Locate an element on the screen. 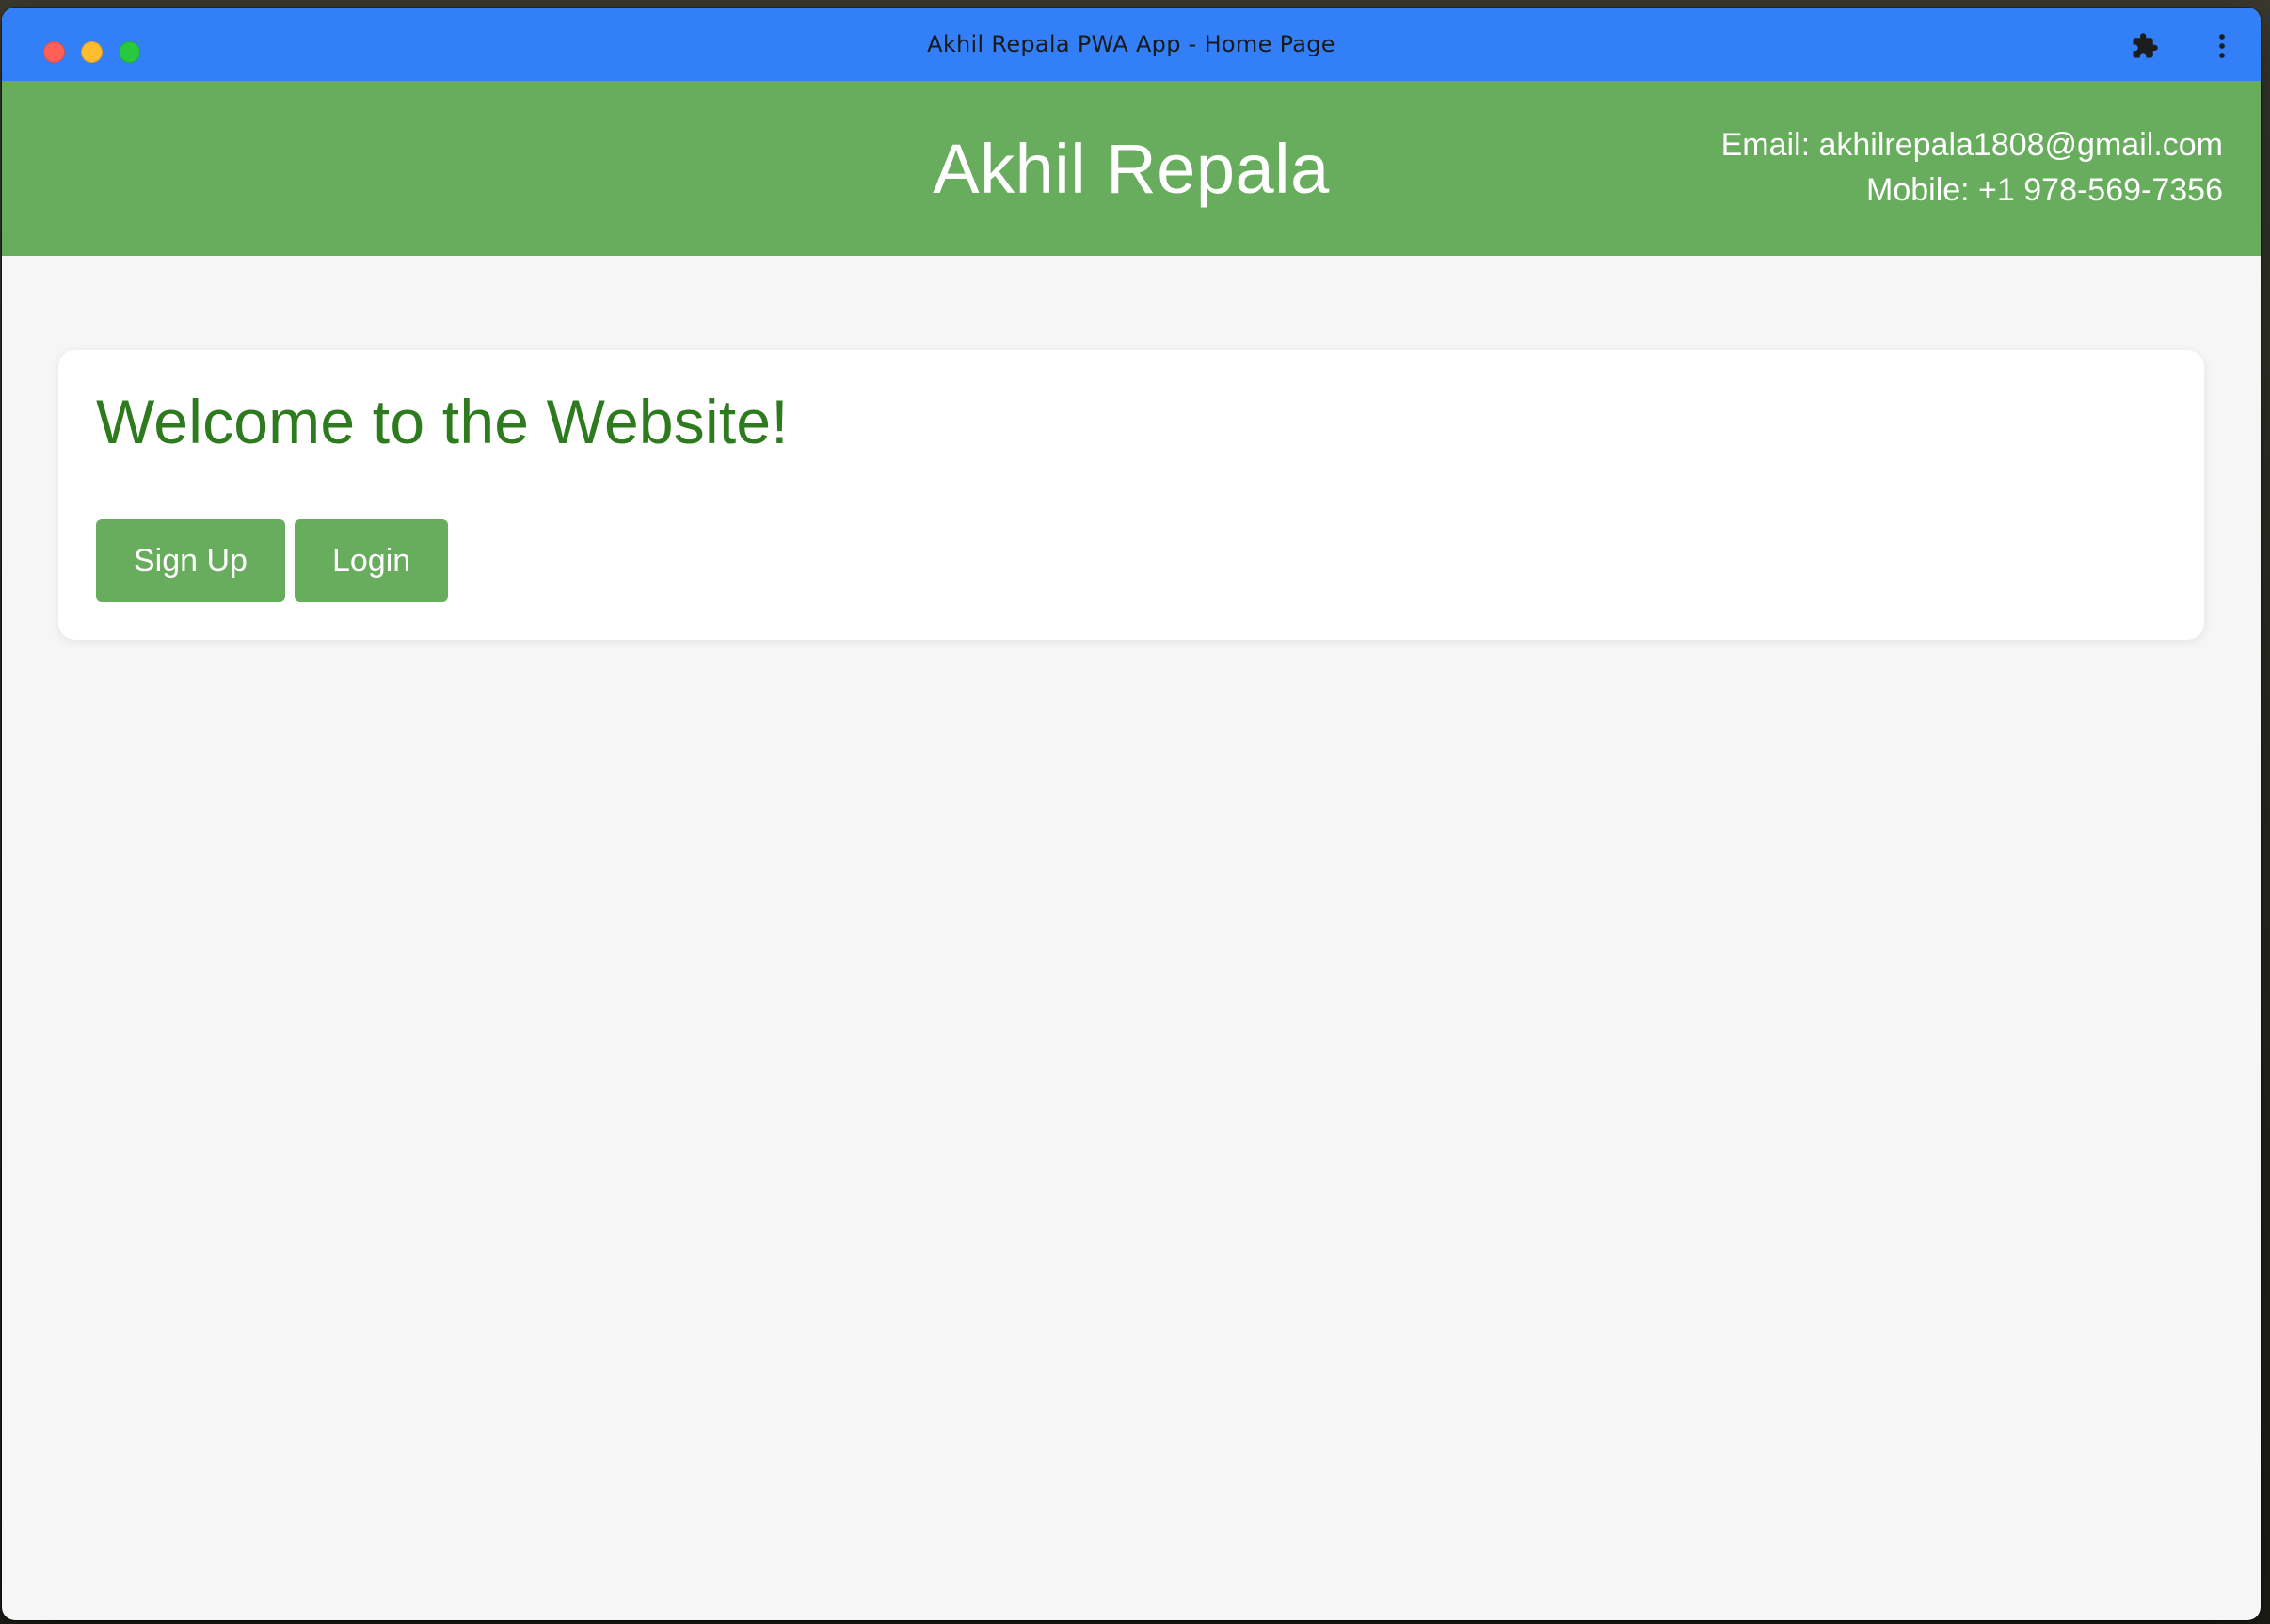 The height and width of the screenshot is (1624, 2270). maximize-window-button is located at coordinates (129, 52).